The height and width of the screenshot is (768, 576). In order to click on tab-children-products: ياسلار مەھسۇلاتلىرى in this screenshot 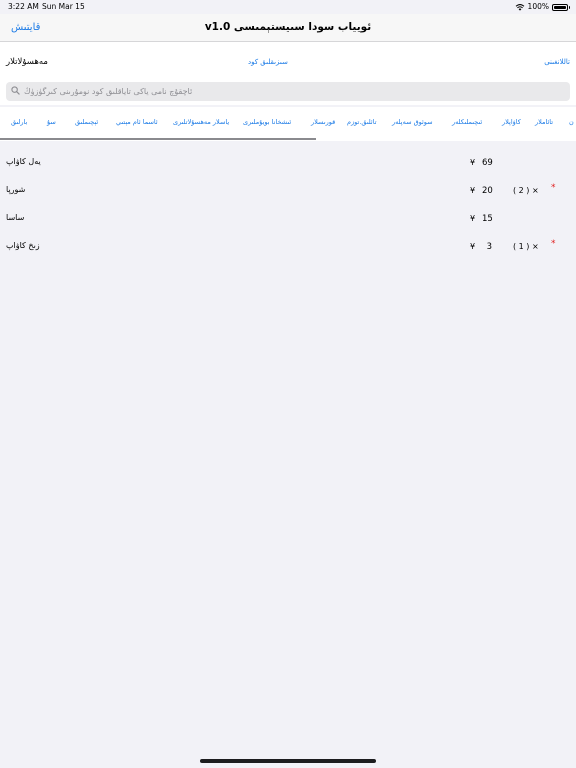, I will do `click(201, 122)`.